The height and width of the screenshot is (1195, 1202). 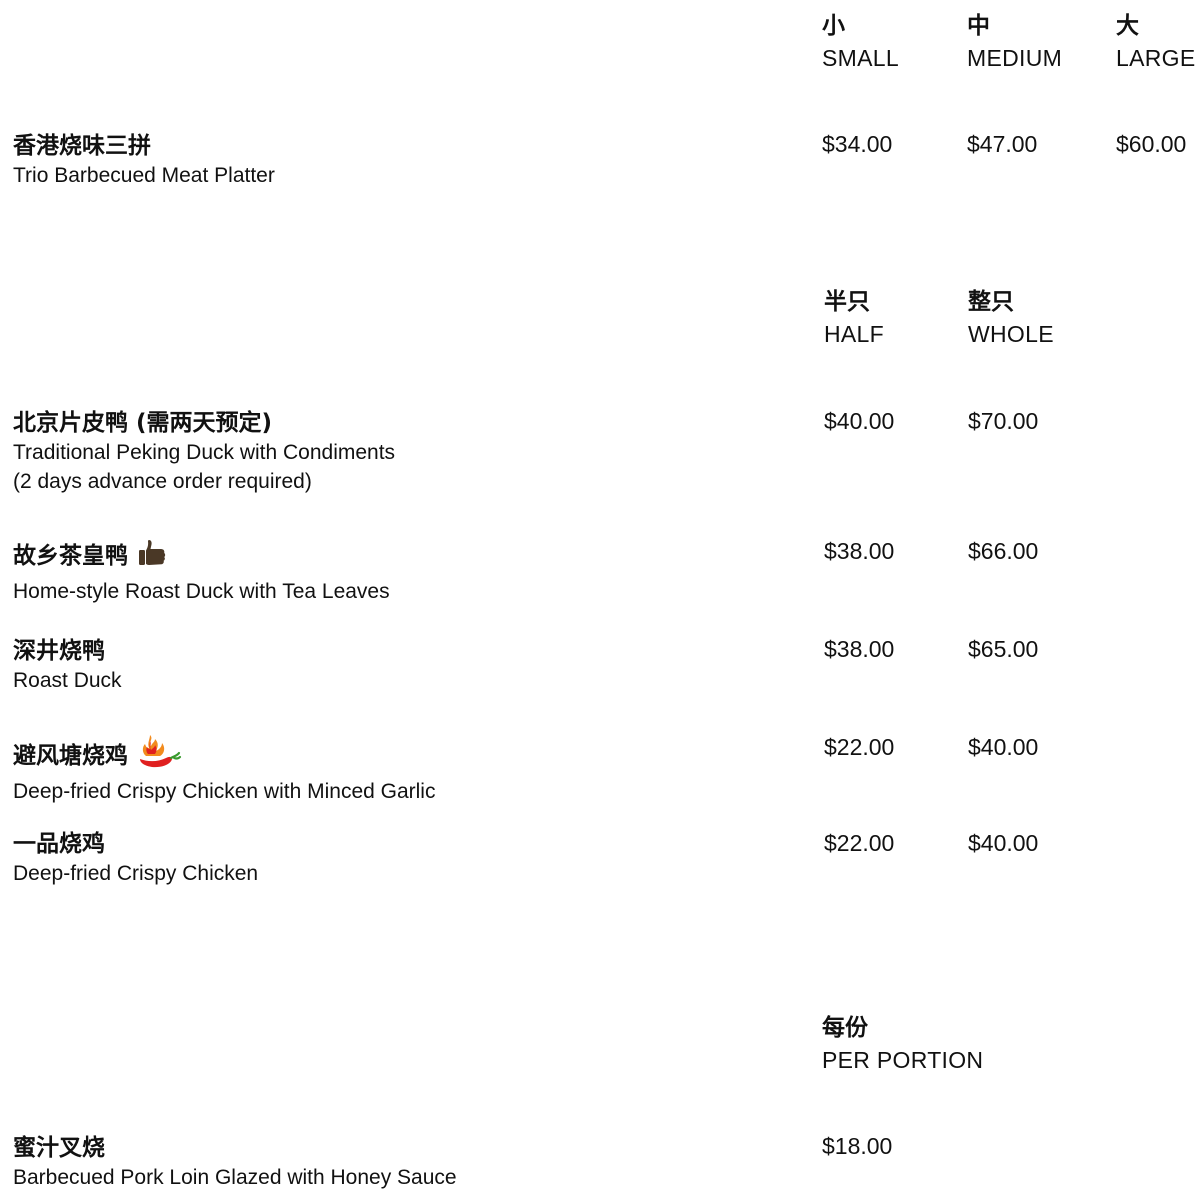 What do you see at coordinates (1003, 421) in the screenshot?
I see `price-whole: $70.00` at bounding box center [1003, 421].